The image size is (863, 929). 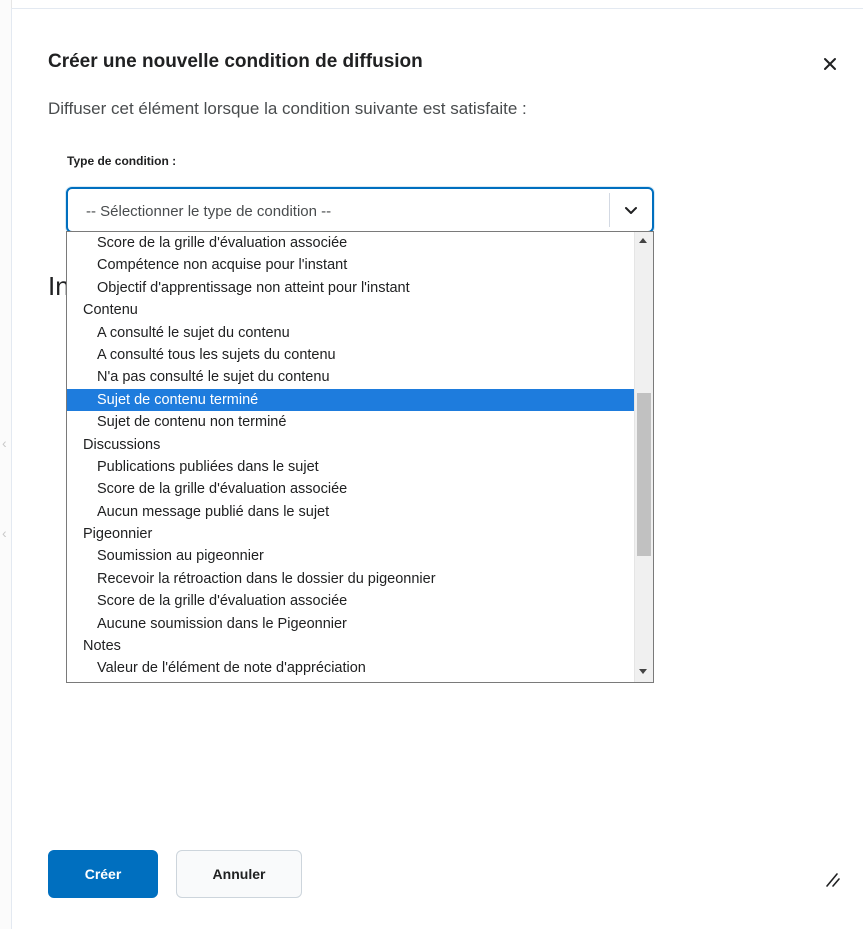 I want to click on close-icon, so click(x=830, y=64).